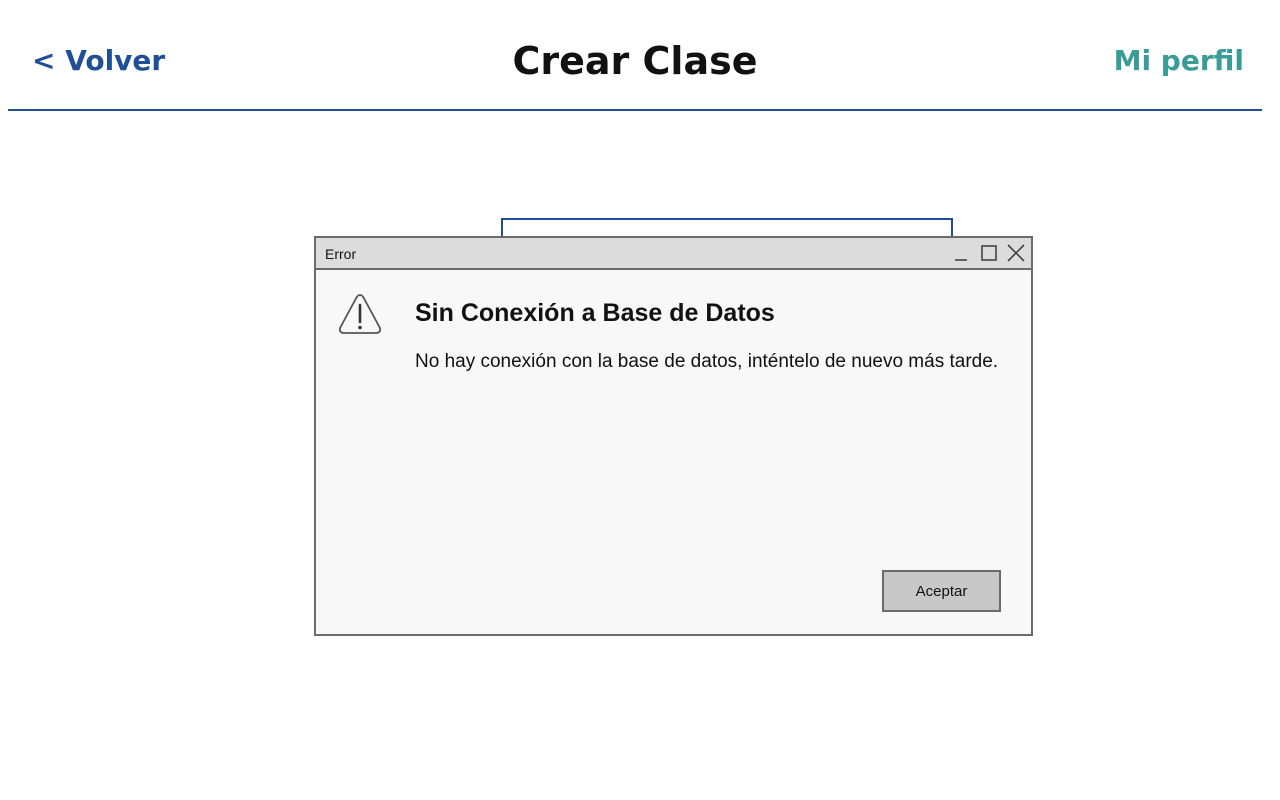 The width and height of the screenshot is (1280, 800). Describe the element at coordinates (673, 254) in the screenshot. I see `dialog-titlebar: Error` at that location.